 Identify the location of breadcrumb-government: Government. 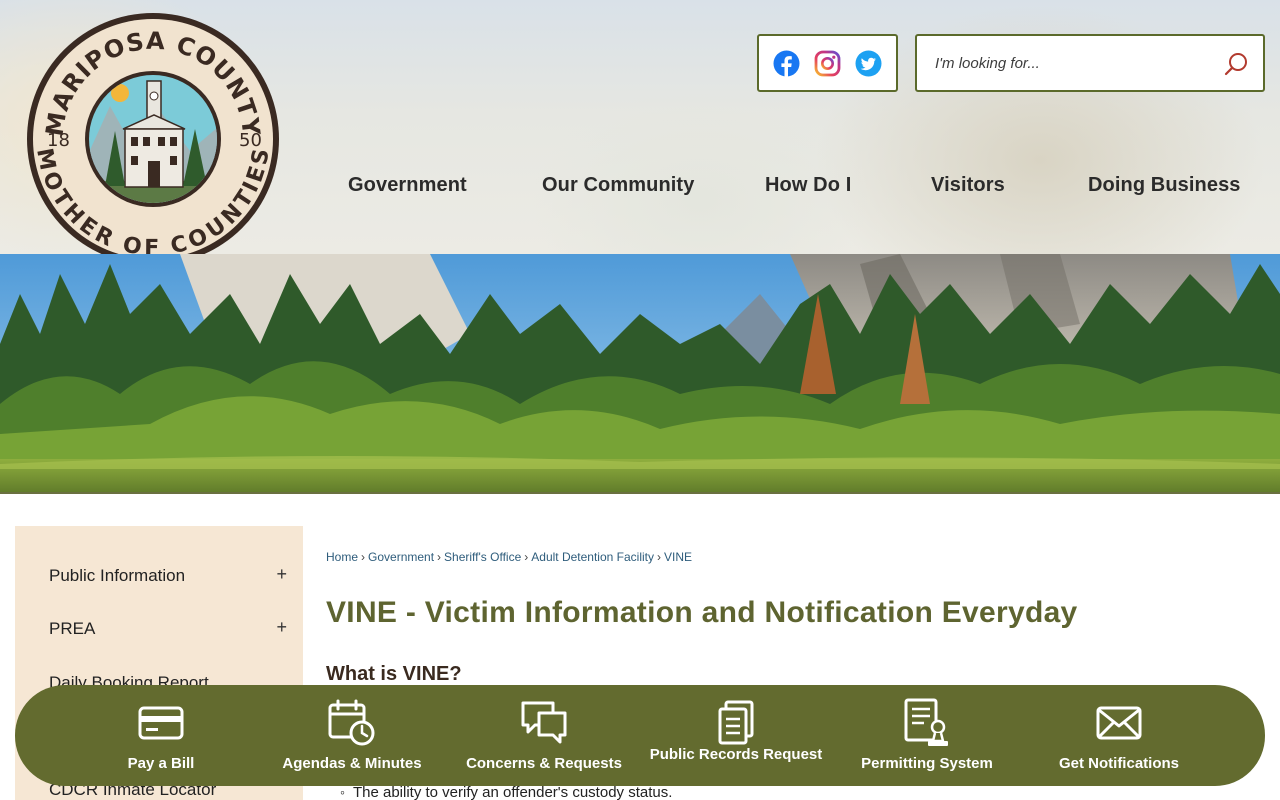
(401, 557).